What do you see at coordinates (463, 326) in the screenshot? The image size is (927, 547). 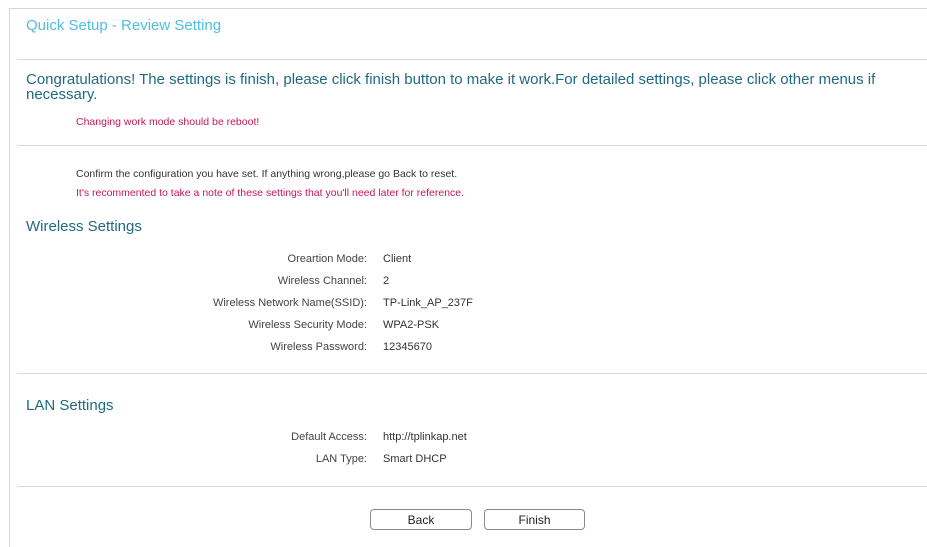 I see `field-security-mode: Wireless Security Mode: WPA2-PSK` at bounding box center [463, 326].